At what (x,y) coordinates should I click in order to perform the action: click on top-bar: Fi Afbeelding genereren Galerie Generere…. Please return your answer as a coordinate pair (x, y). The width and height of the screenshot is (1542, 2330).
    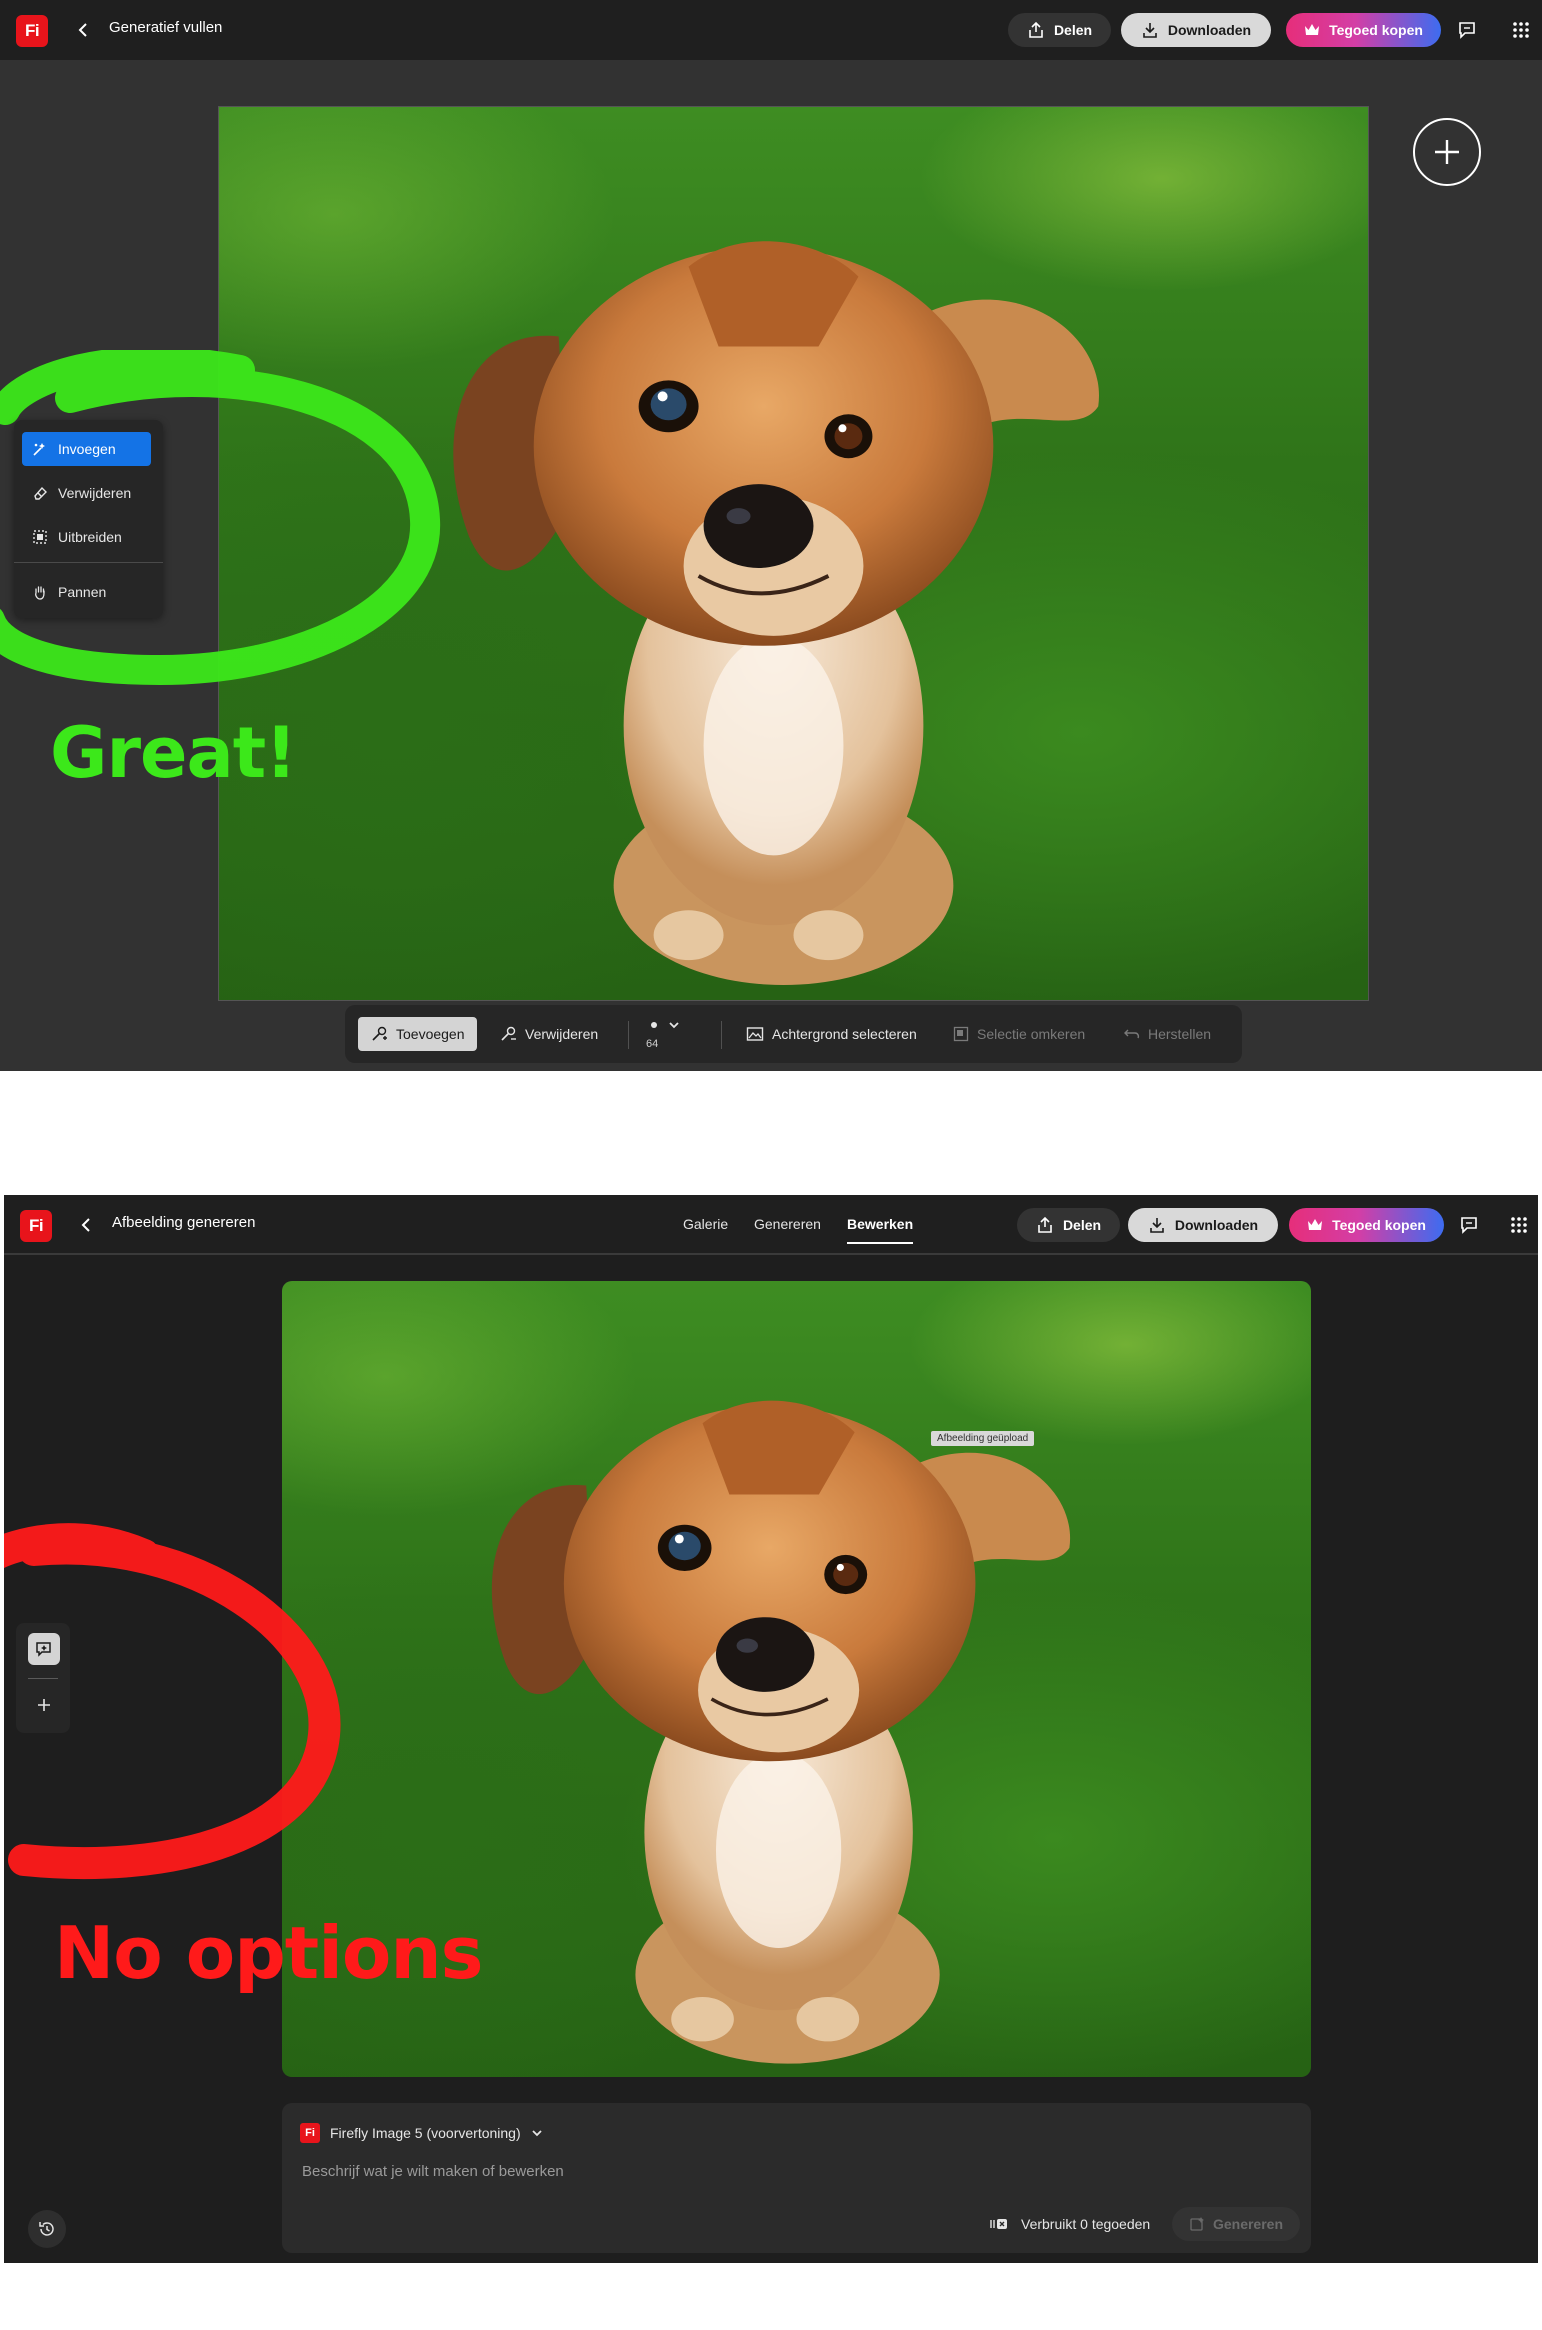
    Looking at the image, I should click on (771, 1225).